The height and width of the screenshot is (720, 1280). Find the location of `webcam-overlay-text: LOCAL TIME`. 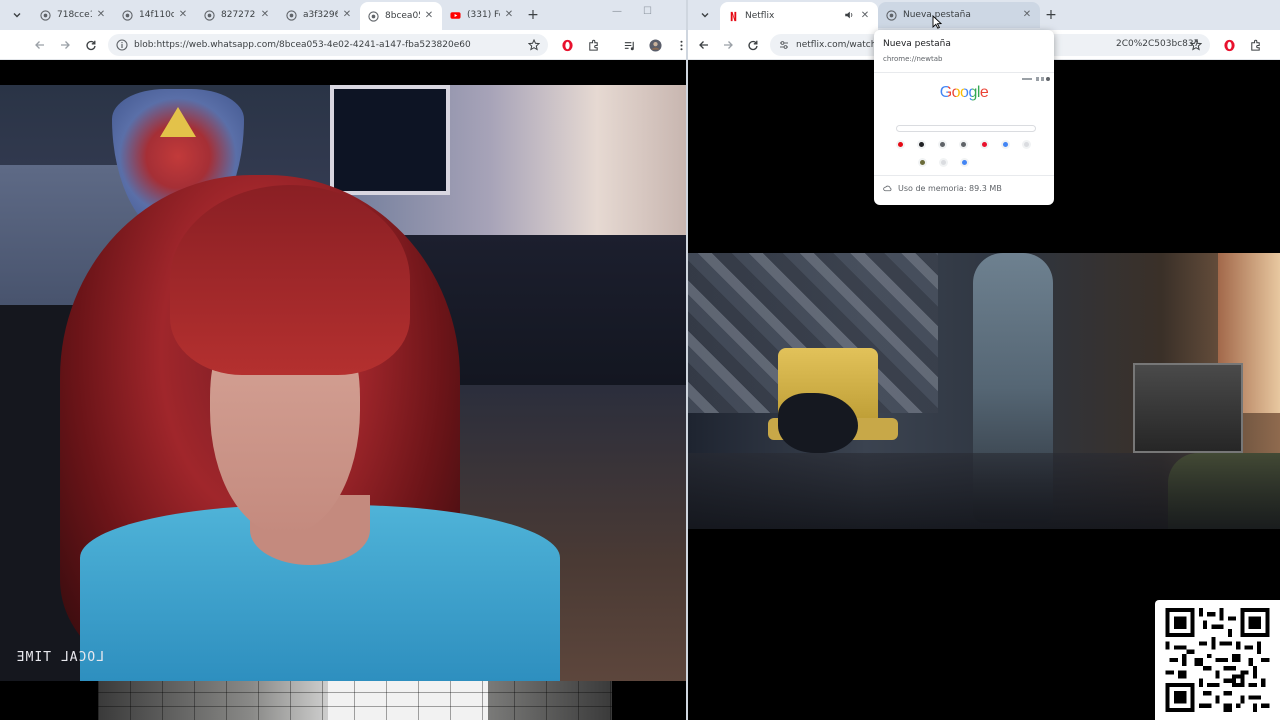

webcam-overlay-text: LOCAL TIME is located at coordinates (59, 657).